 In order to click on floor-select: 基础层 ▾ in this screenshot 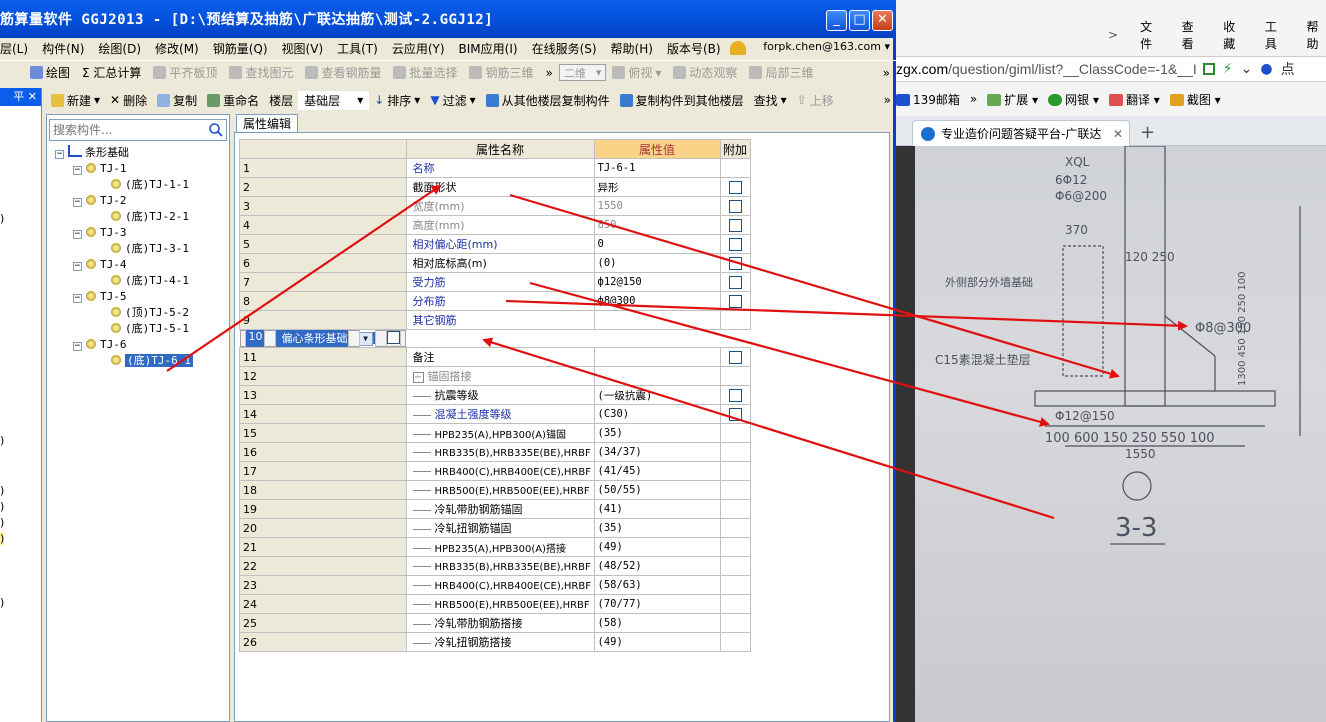, I will do `click(334, 100)`.